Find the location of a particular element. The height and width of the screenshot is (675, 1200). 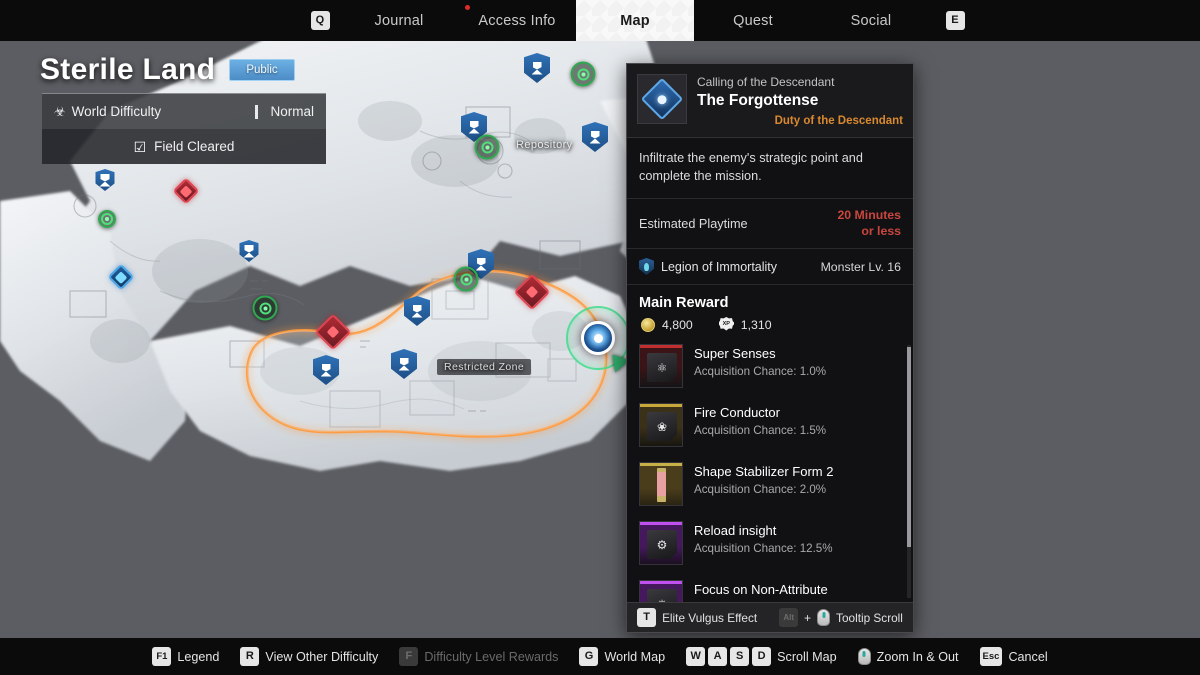

tab-social: Social is located at coordinates (871, 20).